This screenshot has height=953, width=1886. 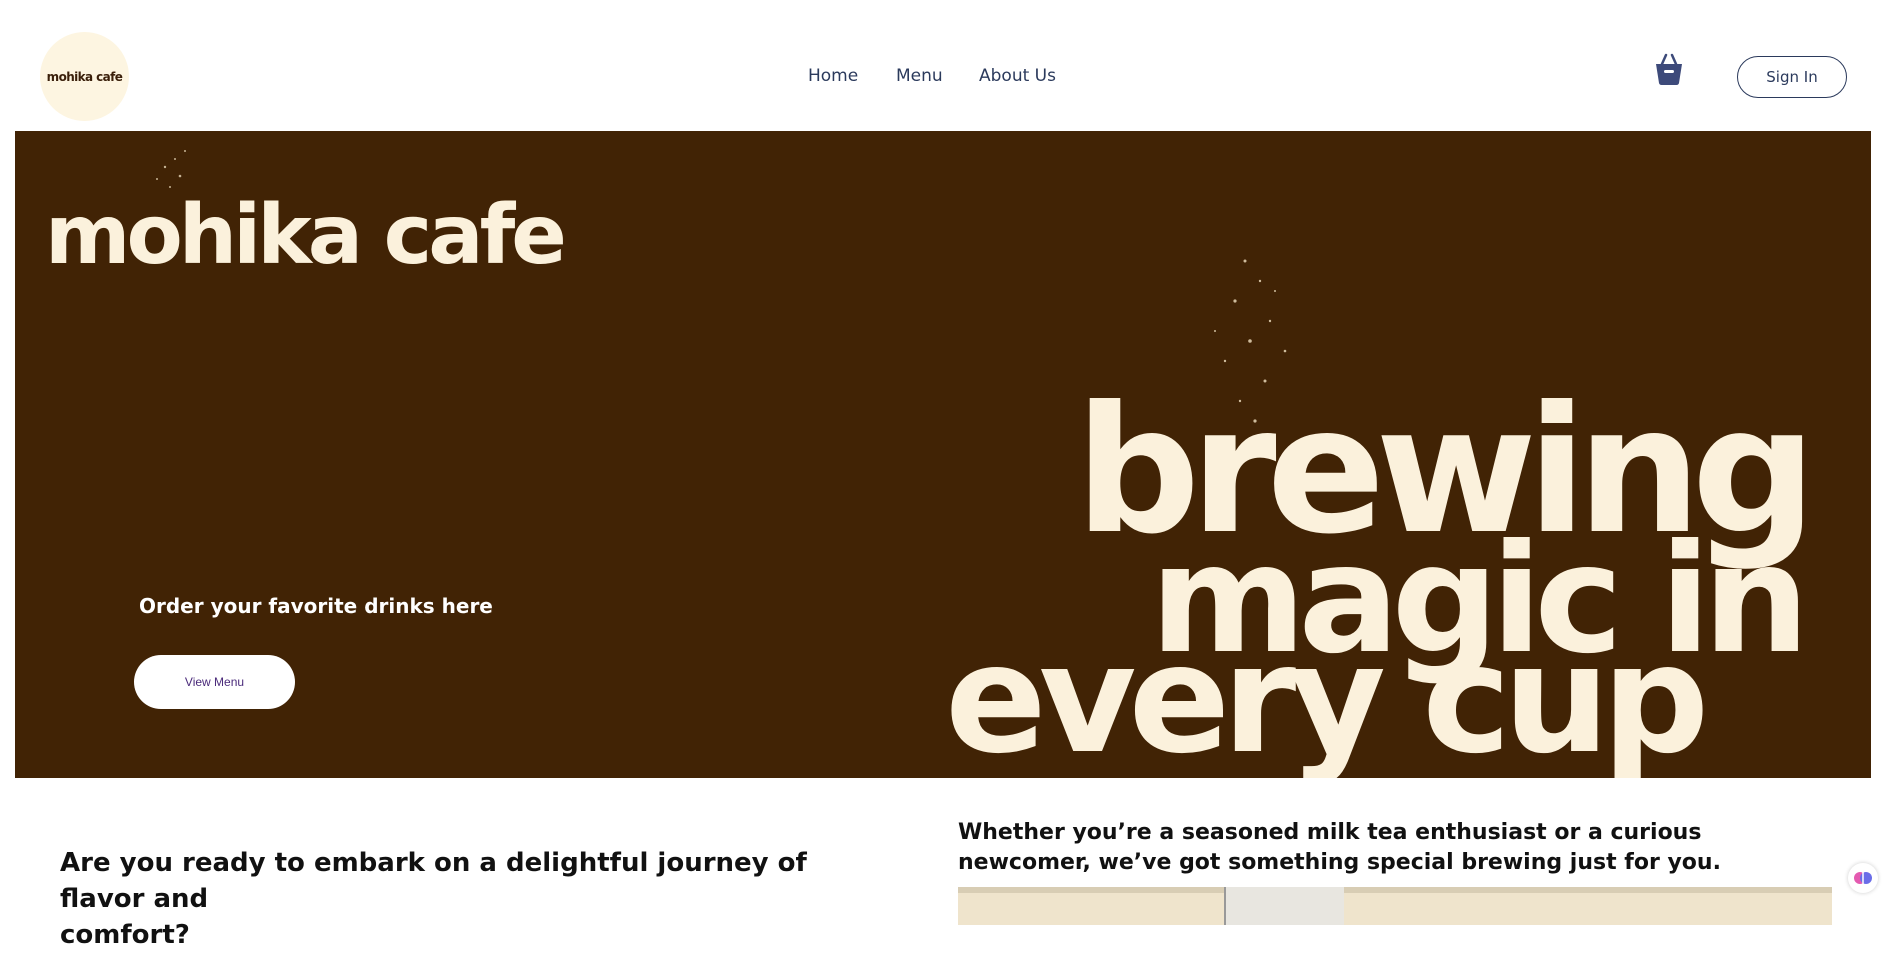 What do you see at coordinates (919, 76) in the screenshot?
I see `nav-menu: Menu` at bounding box center [919, 76].